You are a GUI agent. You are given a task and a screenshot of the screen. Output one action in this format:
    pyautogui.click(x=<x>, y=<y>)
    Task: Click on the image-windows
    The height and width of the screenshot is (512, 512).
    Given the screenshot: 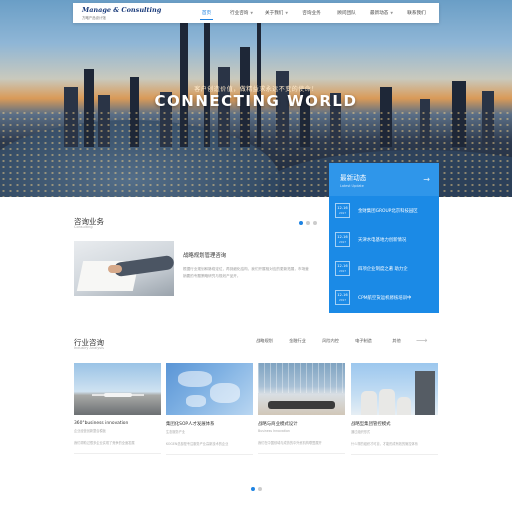 What is the action you would take?
    pyautogui.click(x=301, y=378)
    